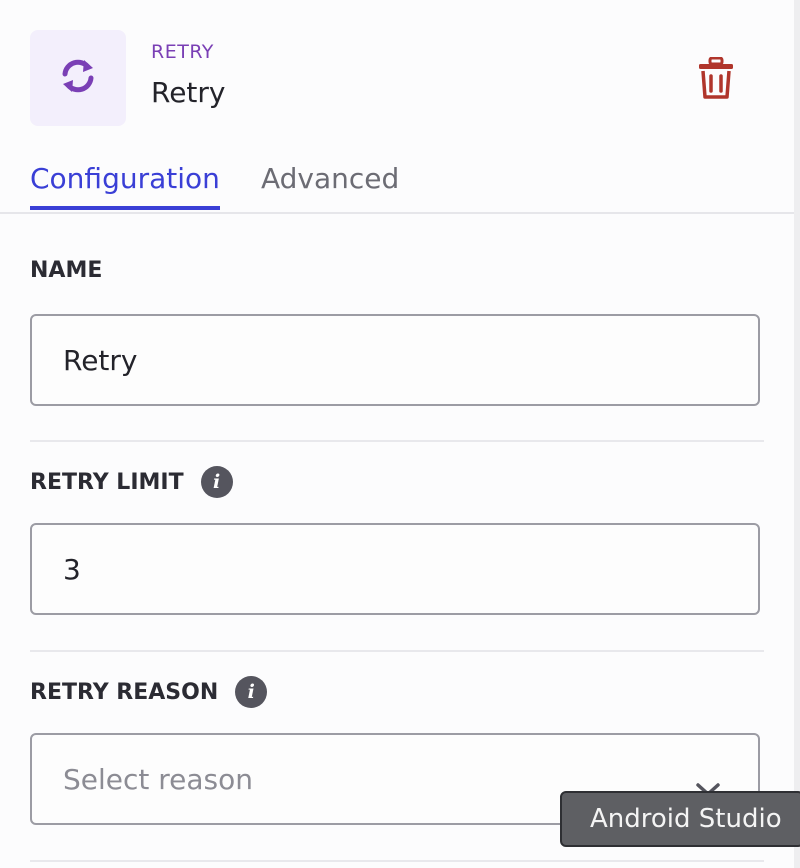 The image size is (800, 868). Describe the element at coordinates (330, 178) in the screenshot. I see `tab-advanced: Advanced` at that location.